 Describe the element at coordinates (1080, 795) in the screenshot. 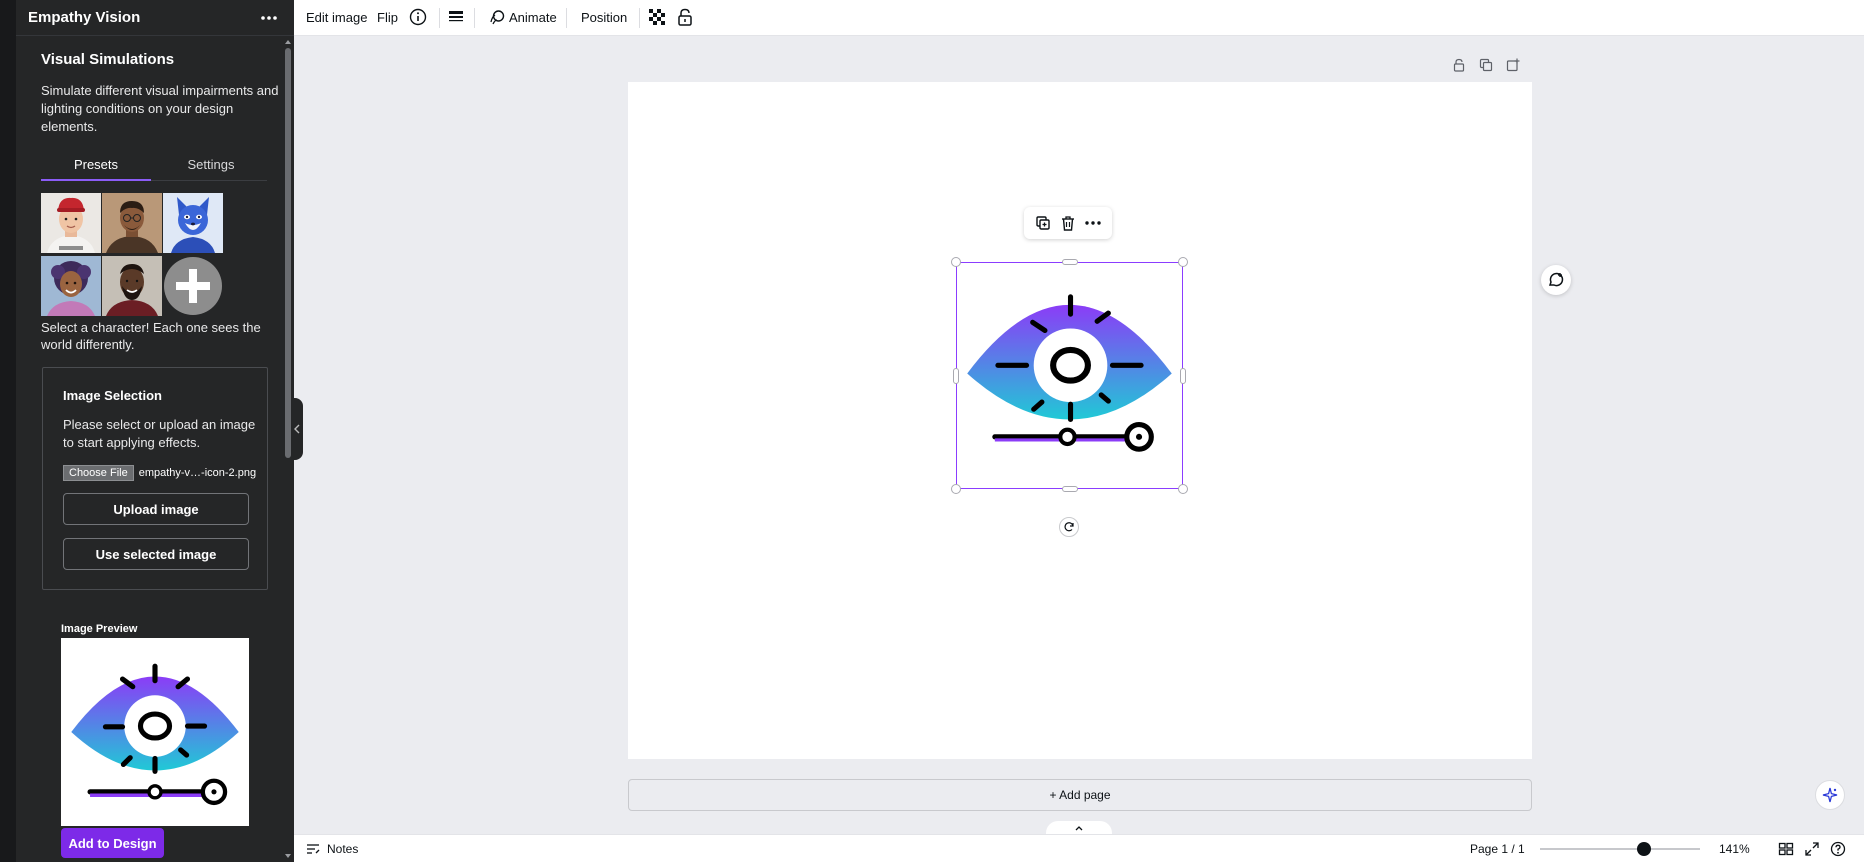

I see `add-page-button: + Add page` at that location.